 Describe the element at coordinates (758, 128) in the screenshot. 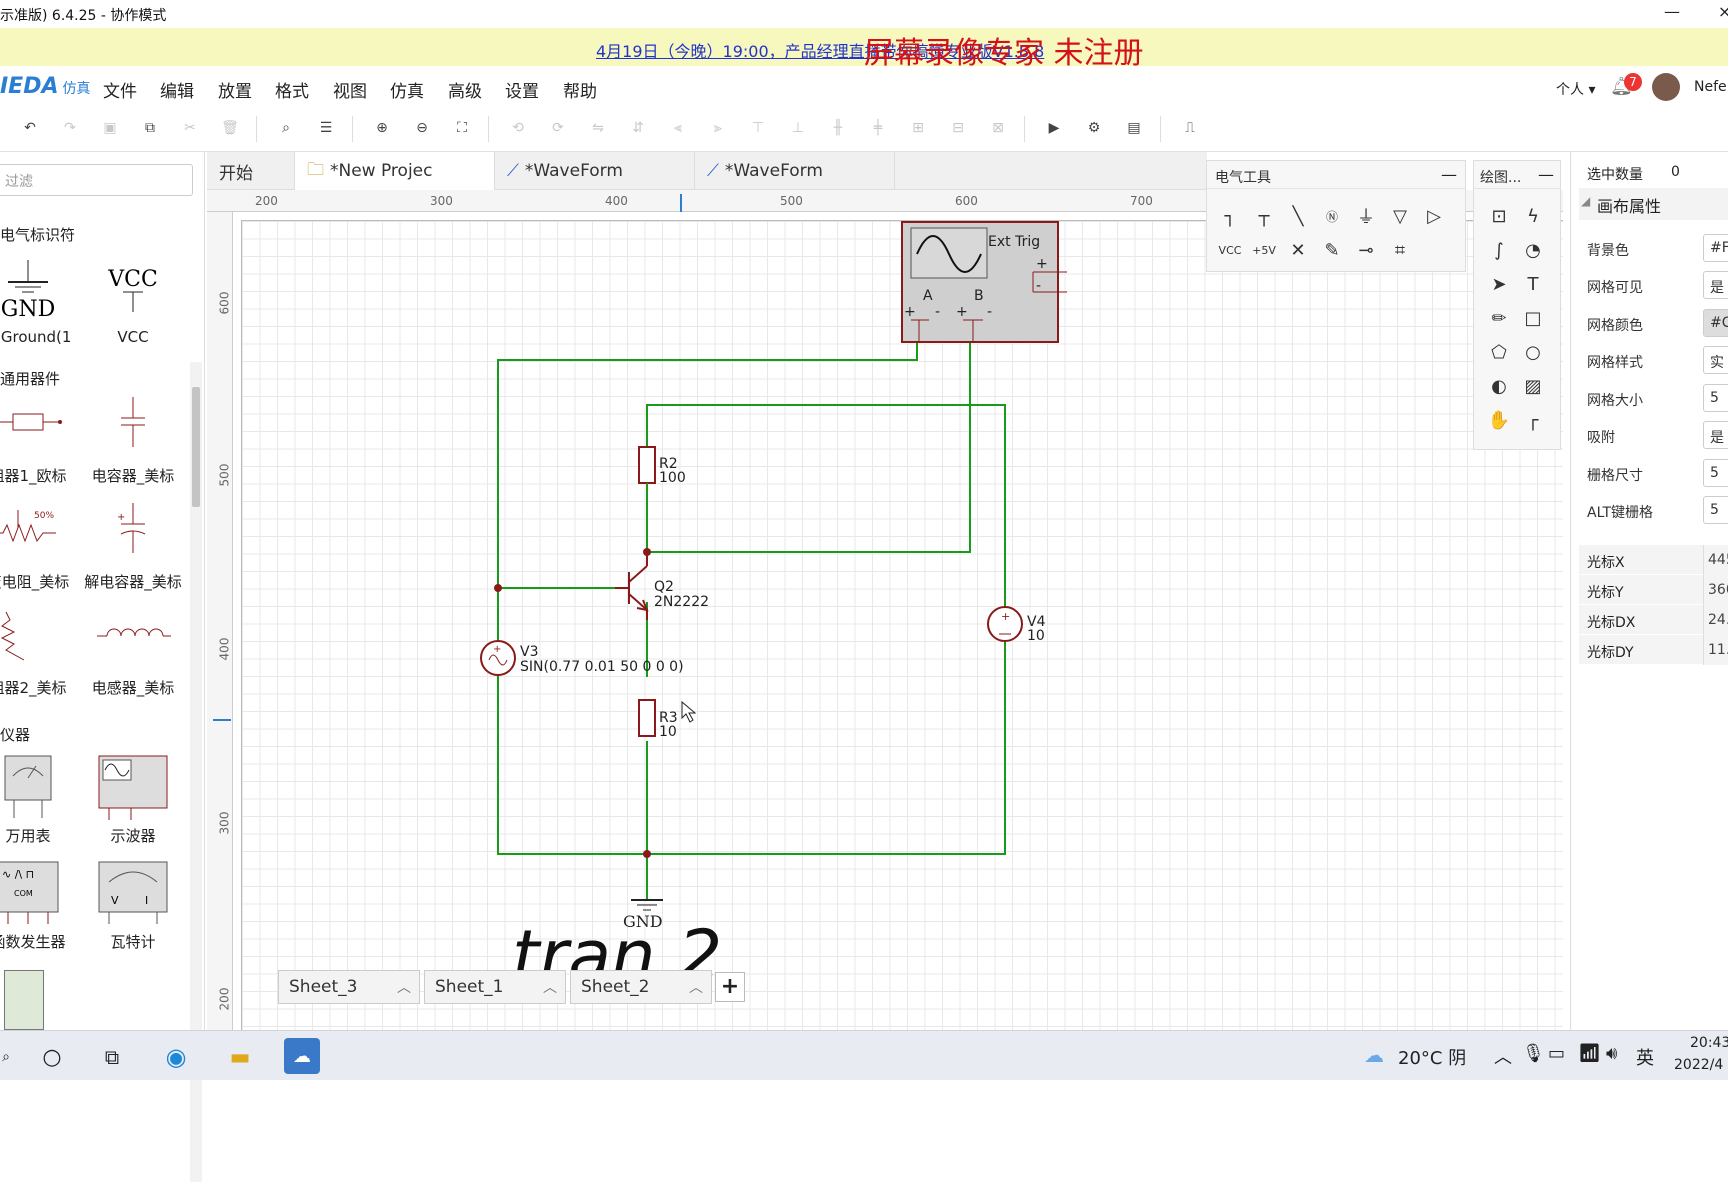

I see `align-top-icon: ⊤` at that location.